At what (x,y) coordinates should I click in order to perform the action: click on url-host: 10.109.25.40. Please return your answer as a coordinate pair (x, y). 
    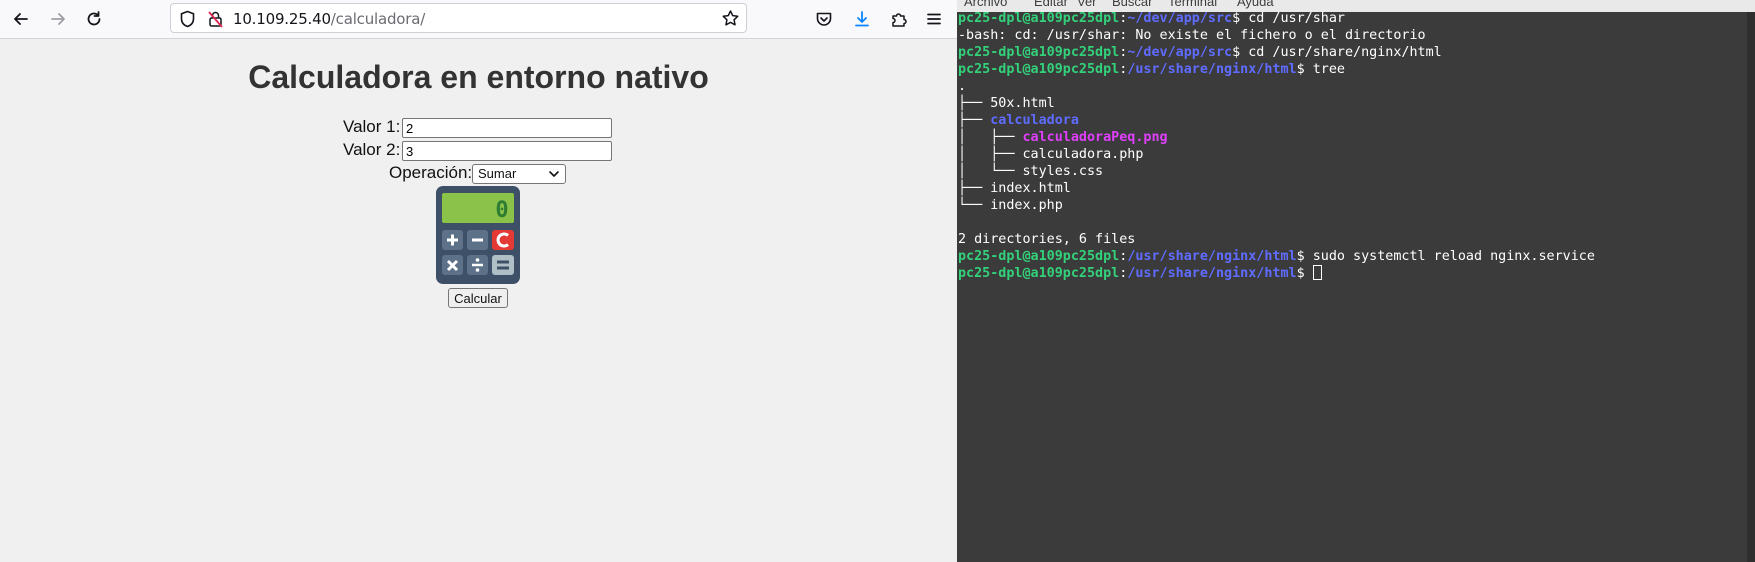
    Looking at the image, I should click on (282, 19).